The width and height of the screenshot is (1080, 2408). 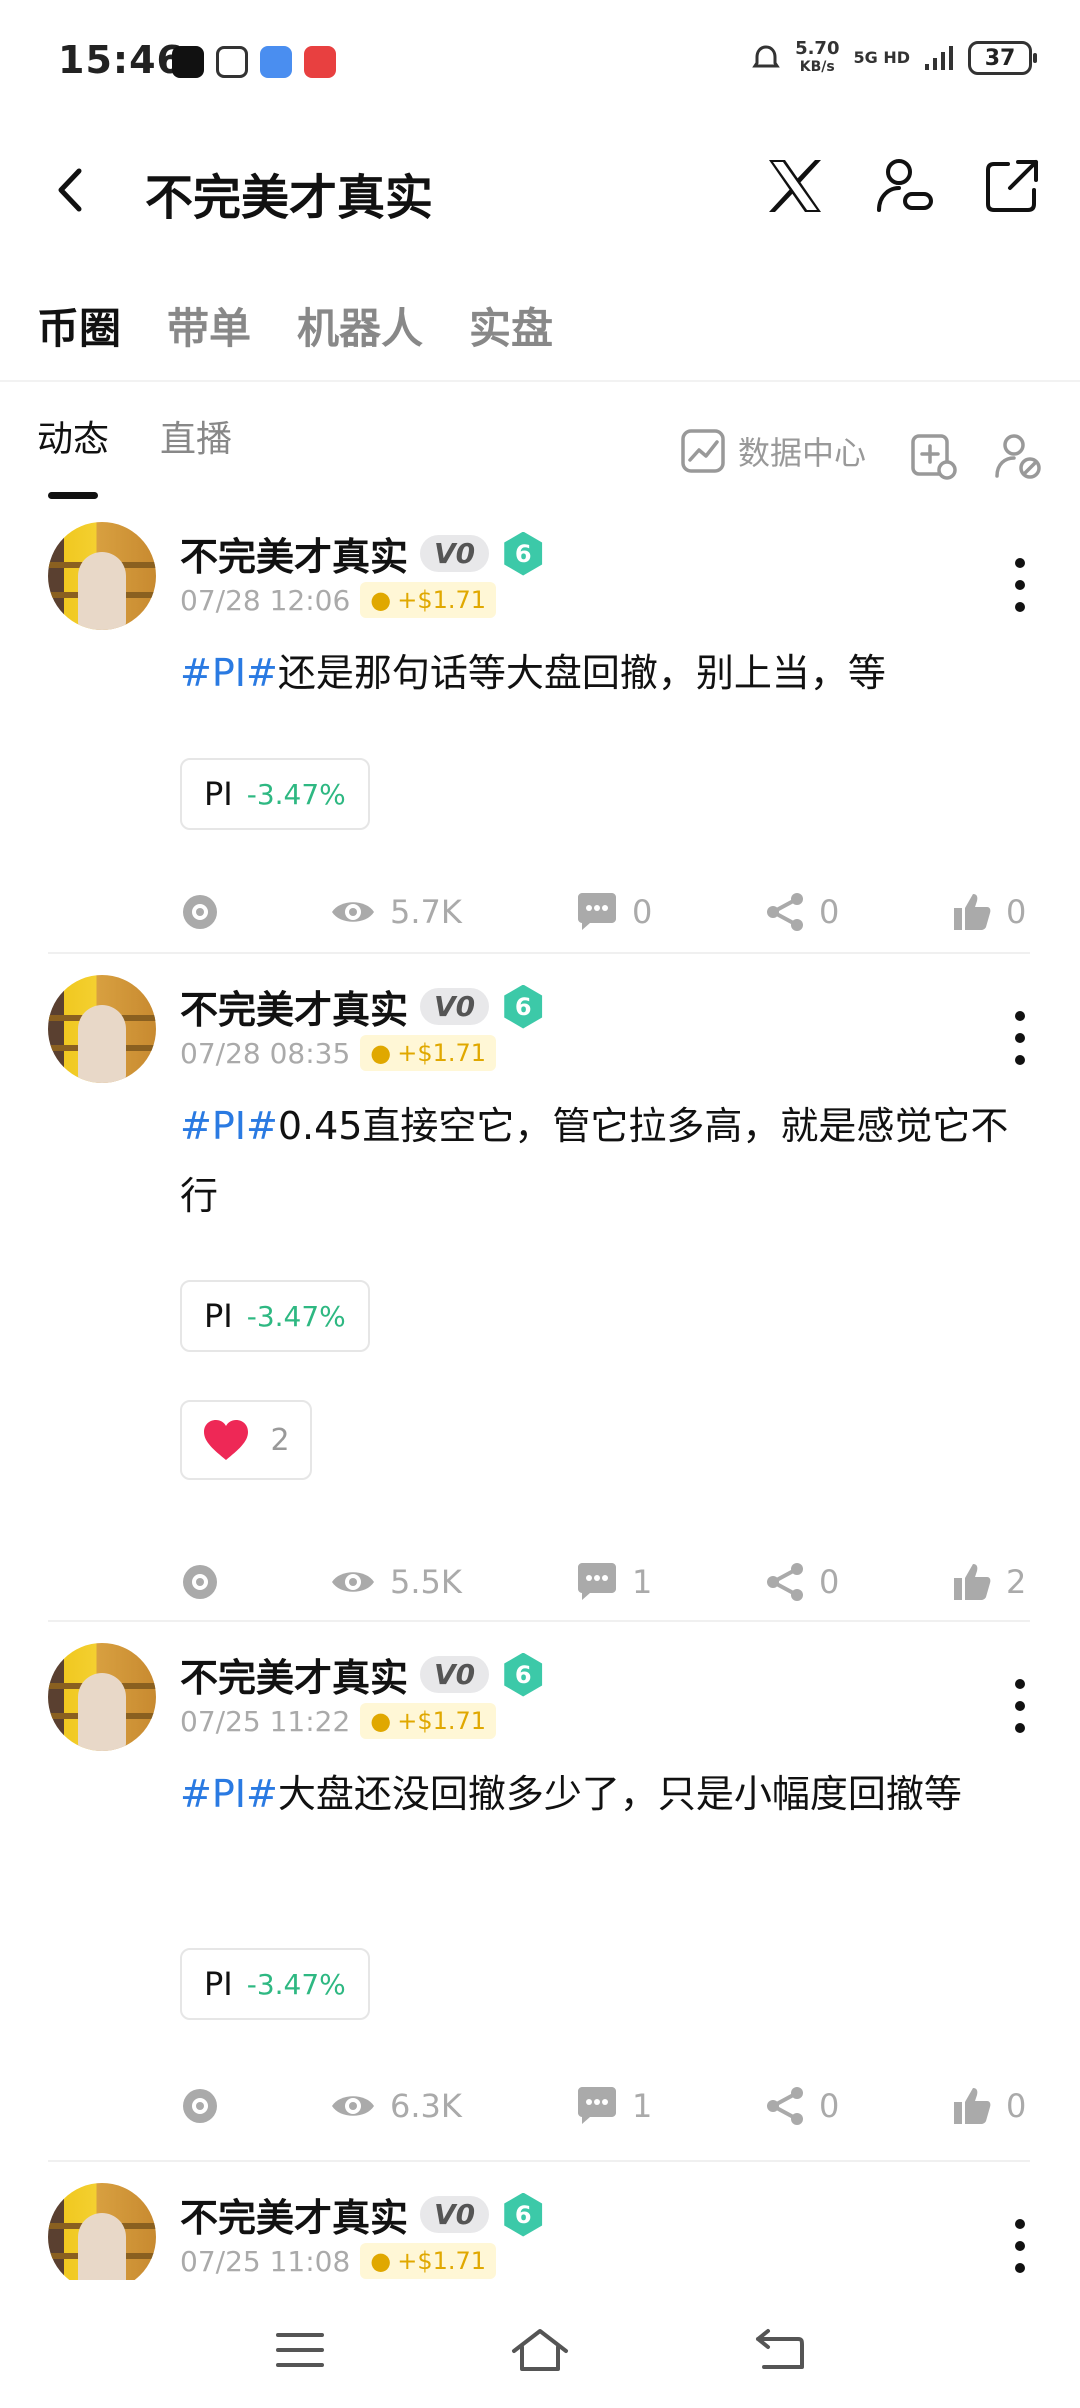 I want to click on tab-bots: 机器人, so click(x=360, y=325).